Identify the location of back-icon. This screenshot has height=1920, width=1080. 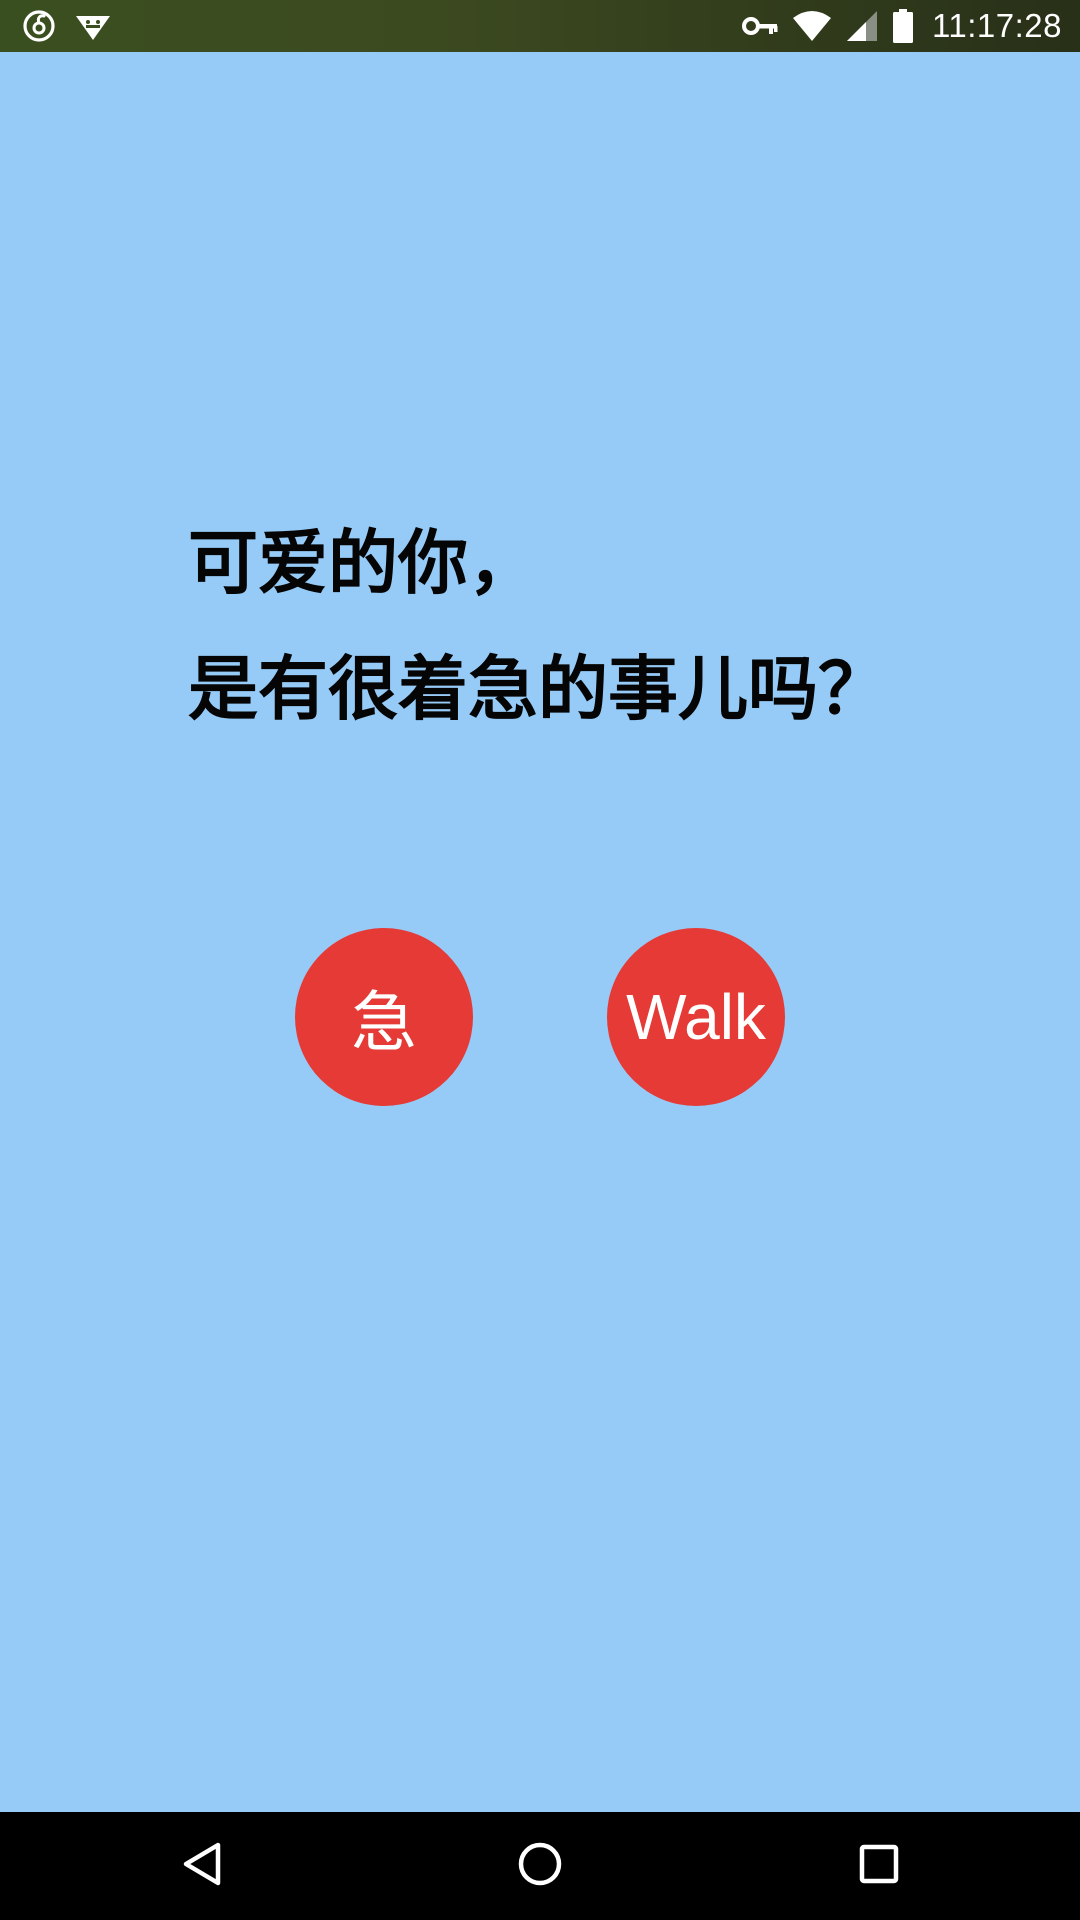
(202, 1866).